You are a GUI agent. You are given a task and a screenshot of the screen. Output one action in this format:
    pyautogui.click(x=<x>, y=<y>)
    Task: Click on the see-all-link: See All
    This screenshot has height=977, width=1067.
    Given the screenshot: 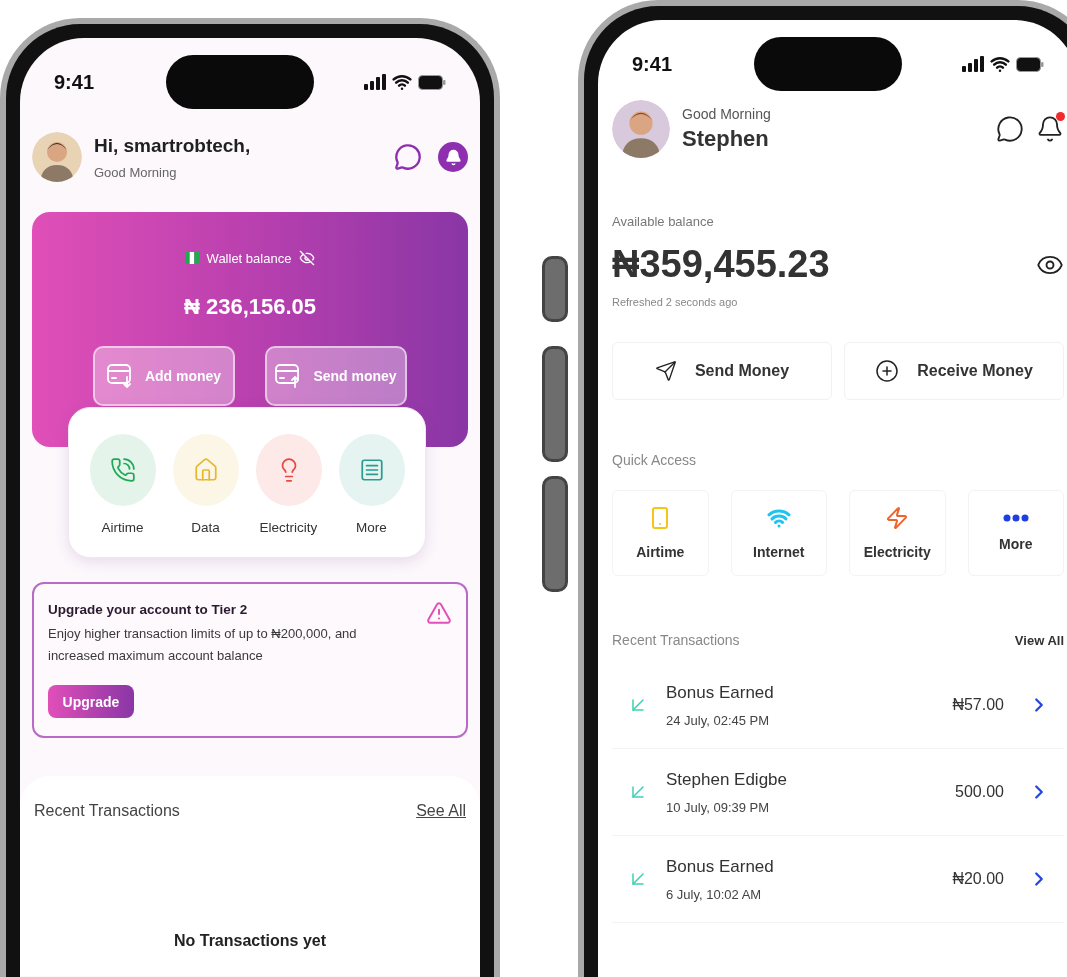 What is the action you would take?
    pyautogui.click(x=441, y=811)
    